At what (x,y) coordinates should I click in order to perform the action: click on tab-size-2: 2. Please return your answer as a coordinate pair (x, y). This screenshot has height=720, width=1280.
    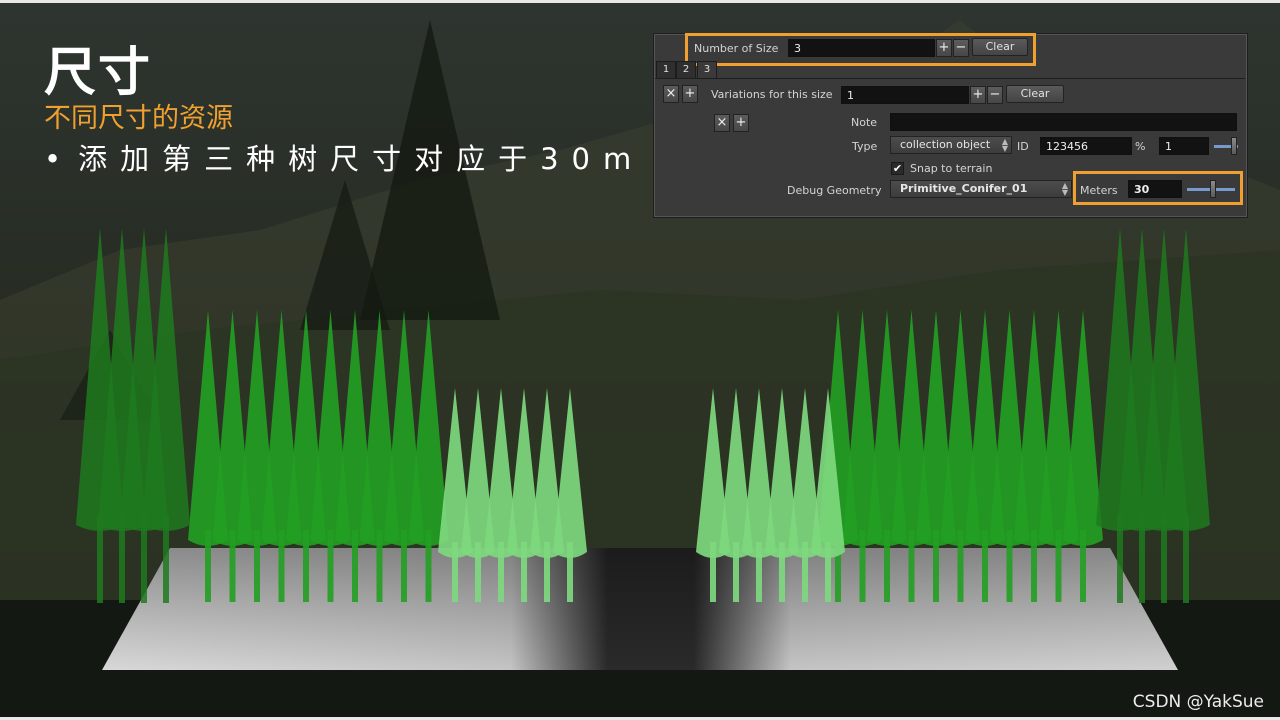
    Looking at the image, I should click on (686, 69).